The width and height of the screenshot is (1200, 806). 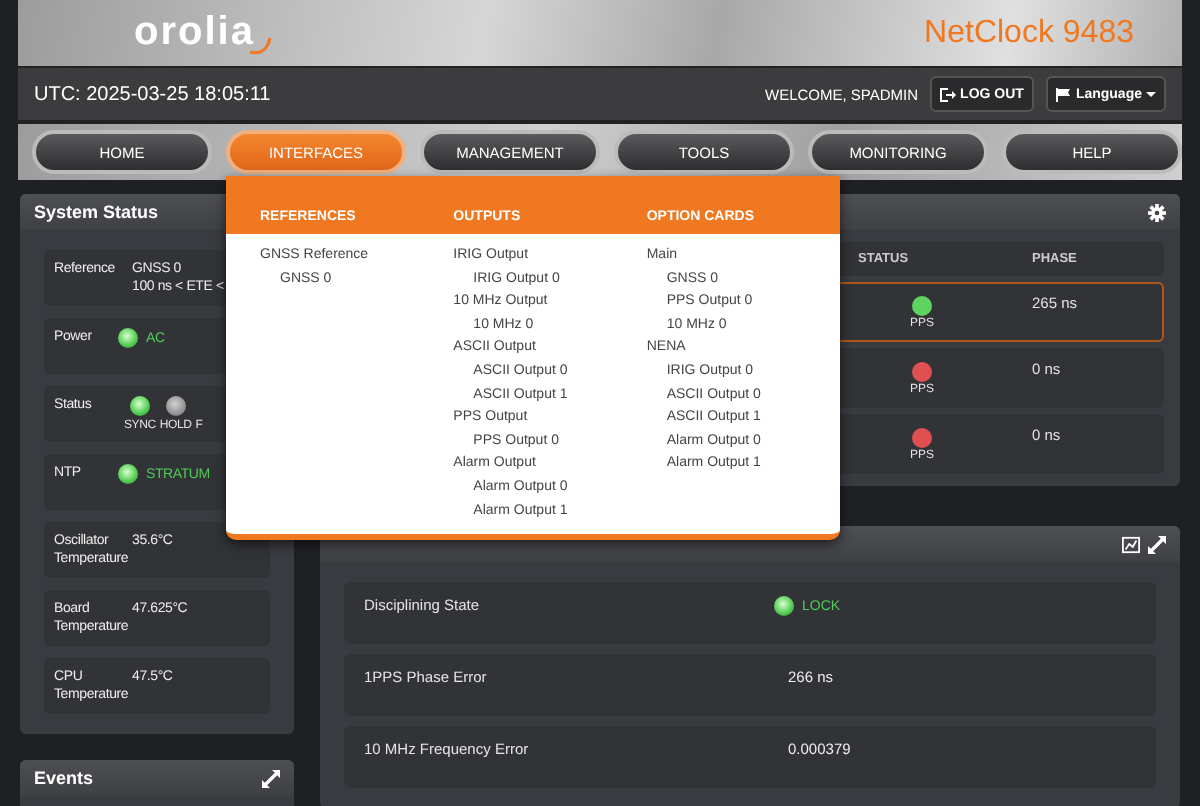 What do you see at coordinates (1157, 212) in the screenshot?
I see `settings-icon` at bounding box center [1157, 212].